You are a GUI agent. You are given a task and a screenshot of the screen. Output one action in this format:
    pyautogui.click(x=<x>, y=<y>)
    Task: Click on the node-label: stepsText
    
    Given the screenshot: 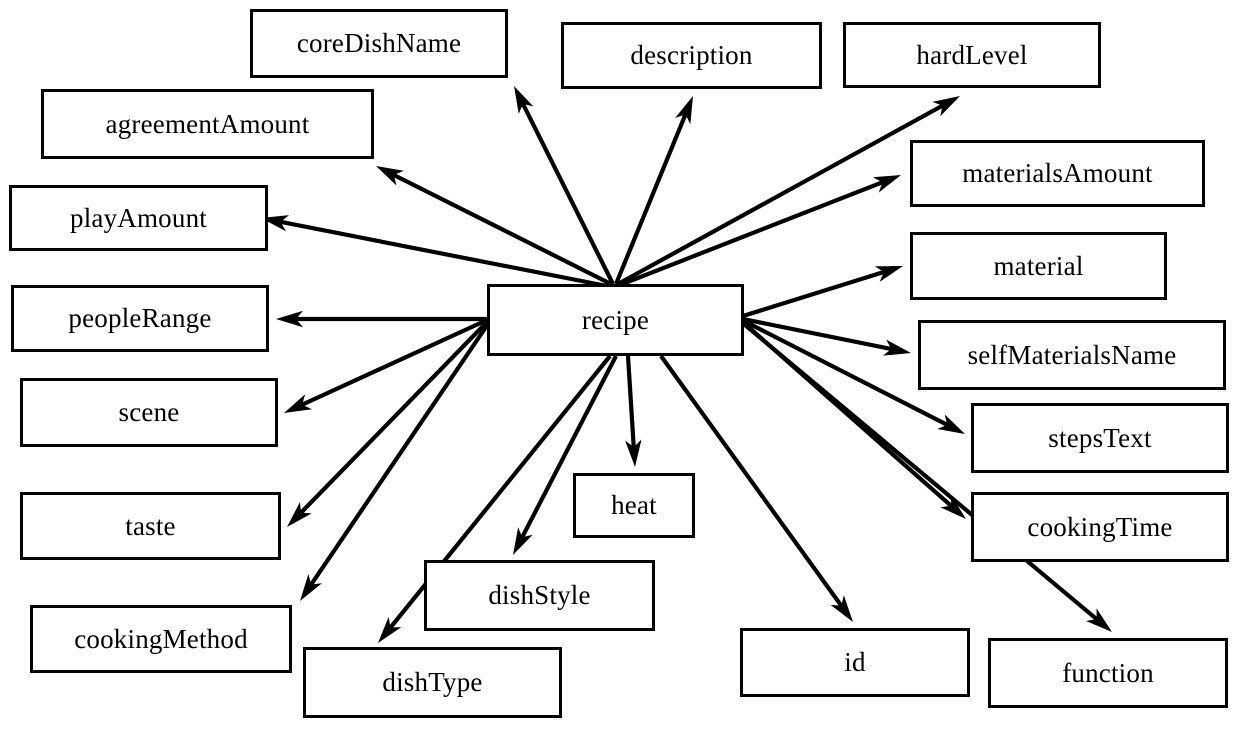 What is the action you would take?
    pyautogui.click(x=1100, y=437)
    